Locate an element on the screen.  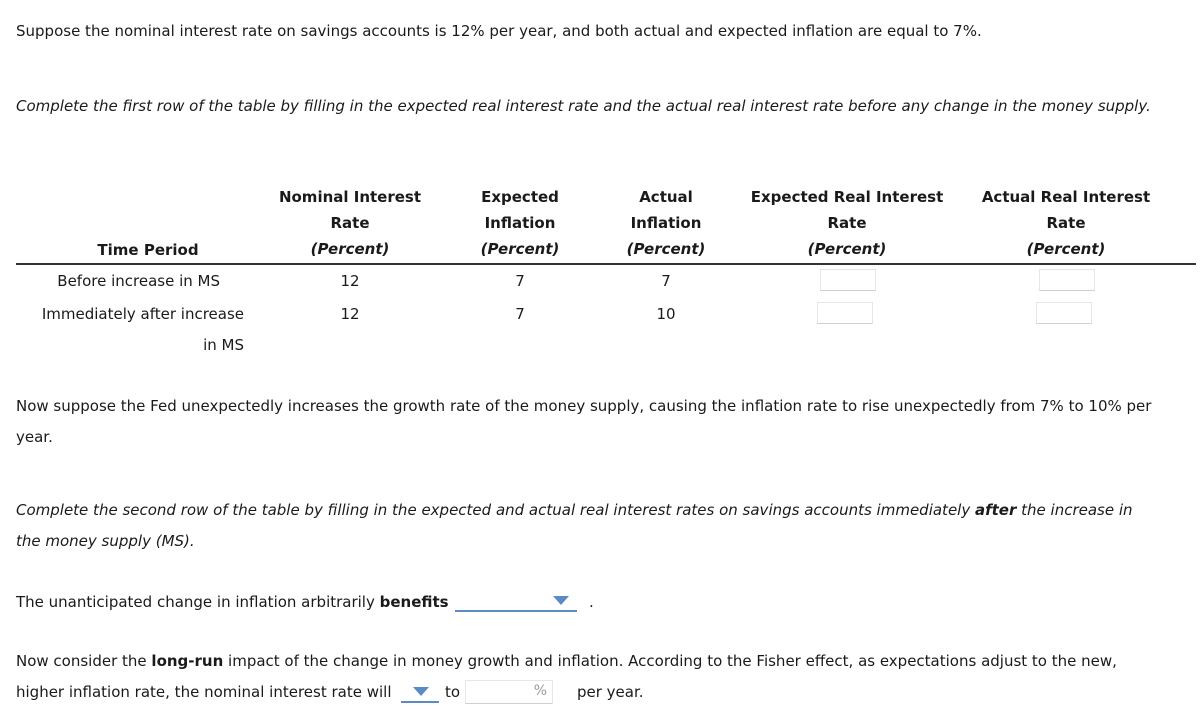
nominal-rate-direction-dropdown is located at coordinates (420, 692).